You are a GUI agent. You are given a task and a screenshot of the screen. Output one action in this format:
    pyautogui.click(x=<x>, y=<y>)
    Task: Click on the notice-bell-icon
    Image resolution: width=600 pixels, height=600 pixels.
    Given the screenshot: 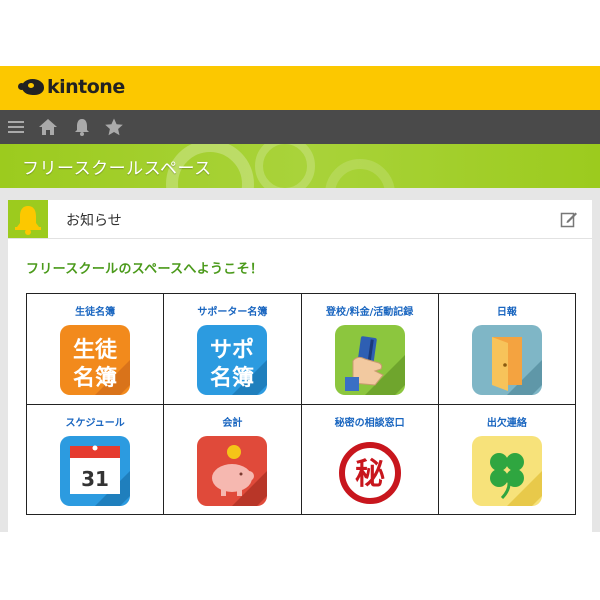 What is the action you would take?
    pyautogui.click(x=28, y=220)
    